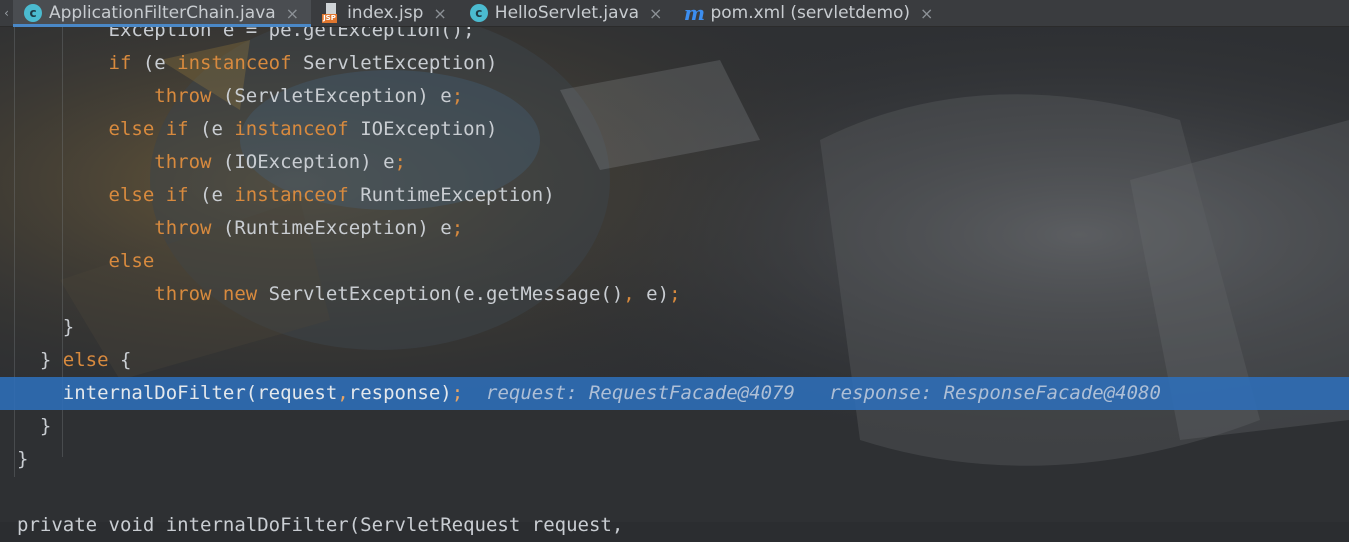 The width and height of the screenshot is (1349, 542). Describe the element at coordinates (674, 492) in the screenshot. I see `code-line` at that location.